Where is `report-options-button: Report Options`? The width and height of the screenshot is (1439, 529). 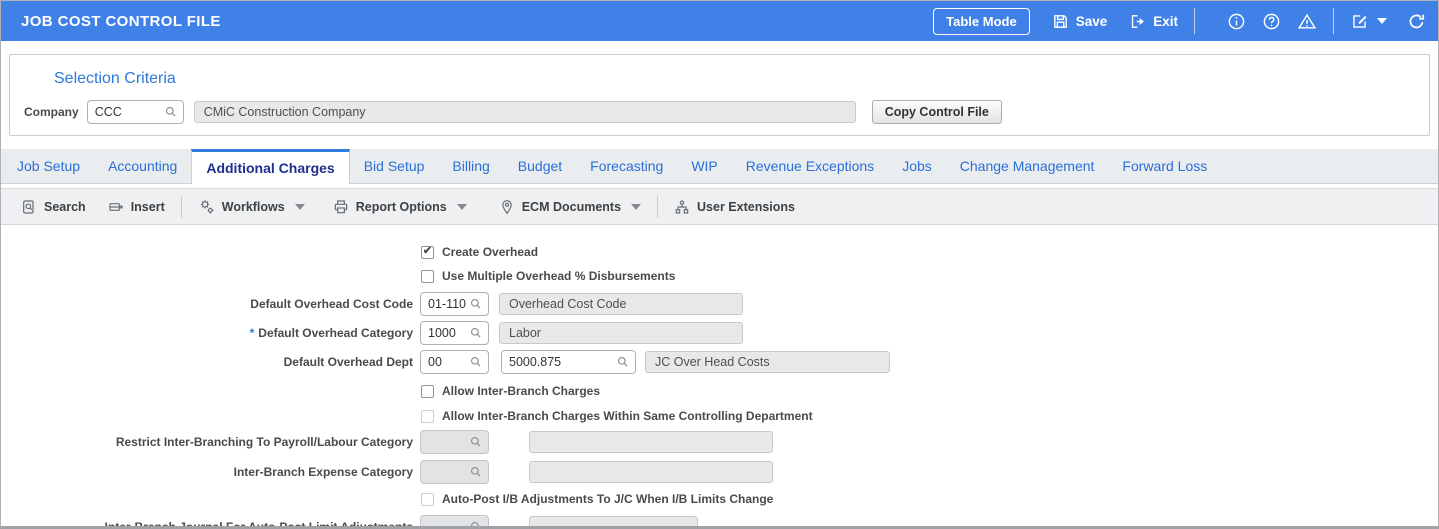 report-options-button: Report Options is located at coordinates (390, 207).